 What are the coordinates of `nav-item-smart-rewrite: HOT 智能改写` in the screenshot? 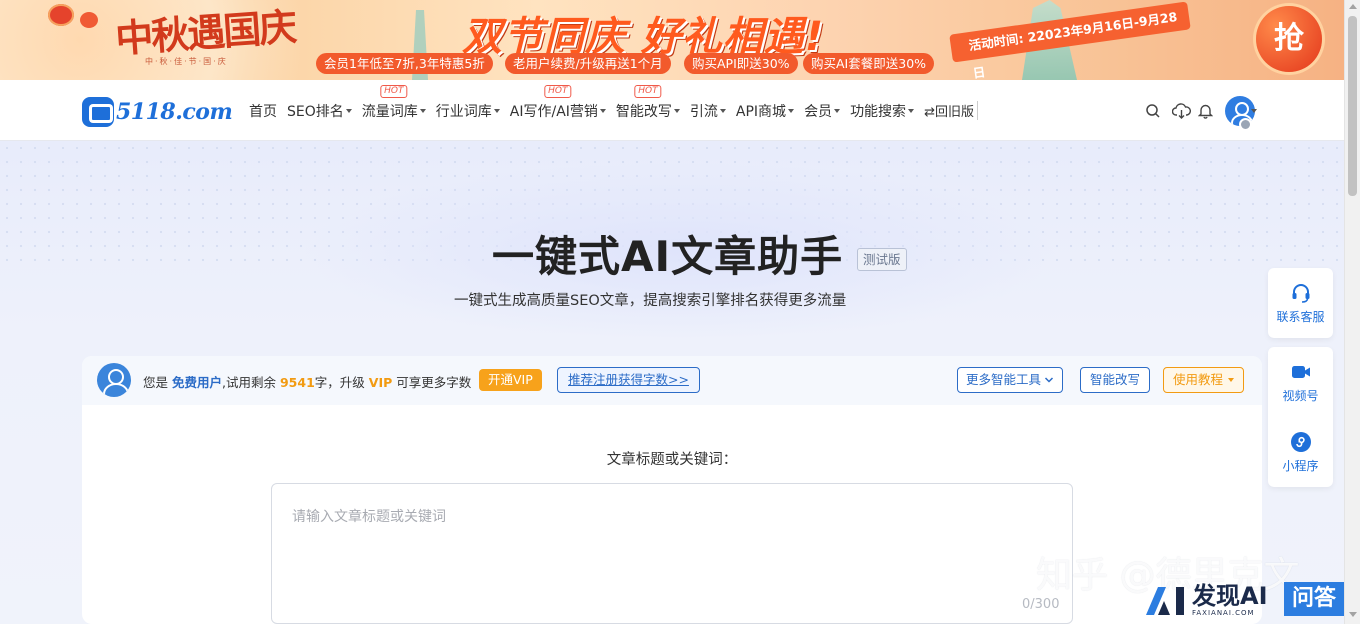 It's located at (647, 102).